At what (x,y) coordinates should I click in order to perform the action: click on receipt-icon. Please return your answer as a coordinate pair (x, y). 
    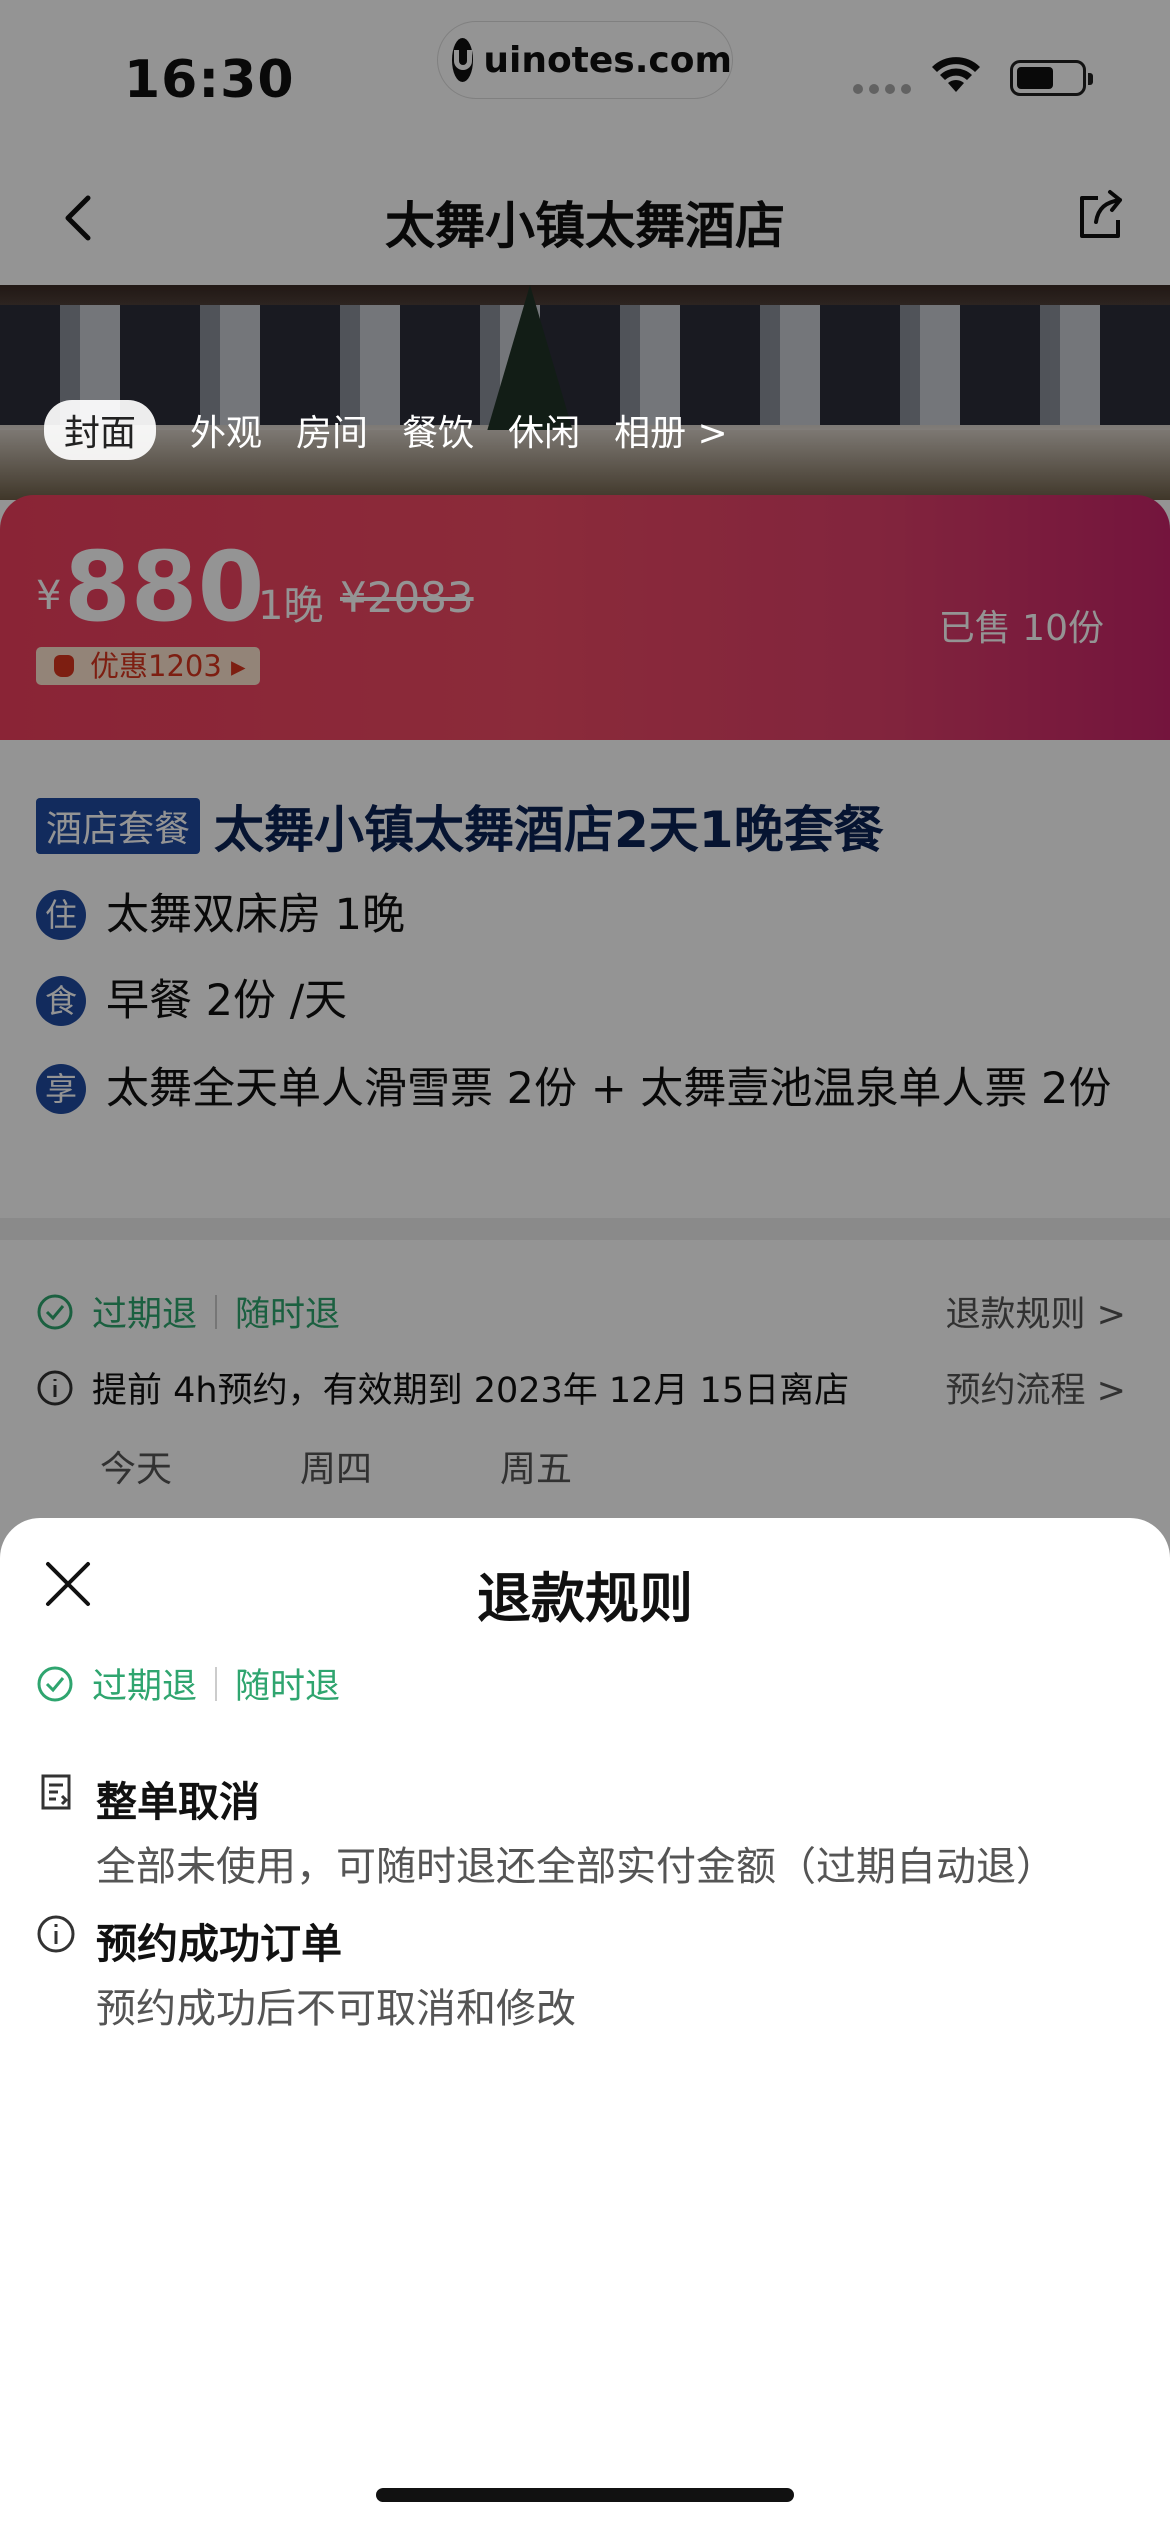
    Looking at the image, I should click on (56, 1792).